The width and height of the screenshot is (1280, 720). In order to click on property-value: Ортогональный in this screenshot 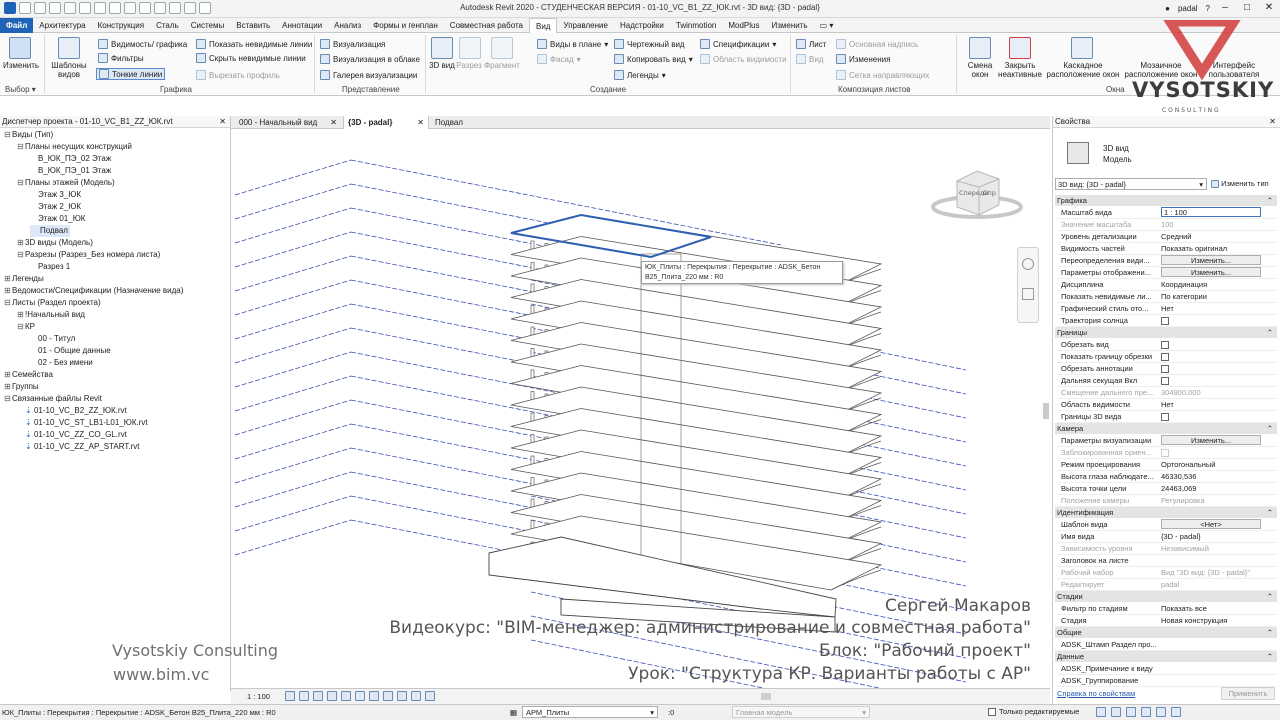, I will do `click(1219, 465)`.